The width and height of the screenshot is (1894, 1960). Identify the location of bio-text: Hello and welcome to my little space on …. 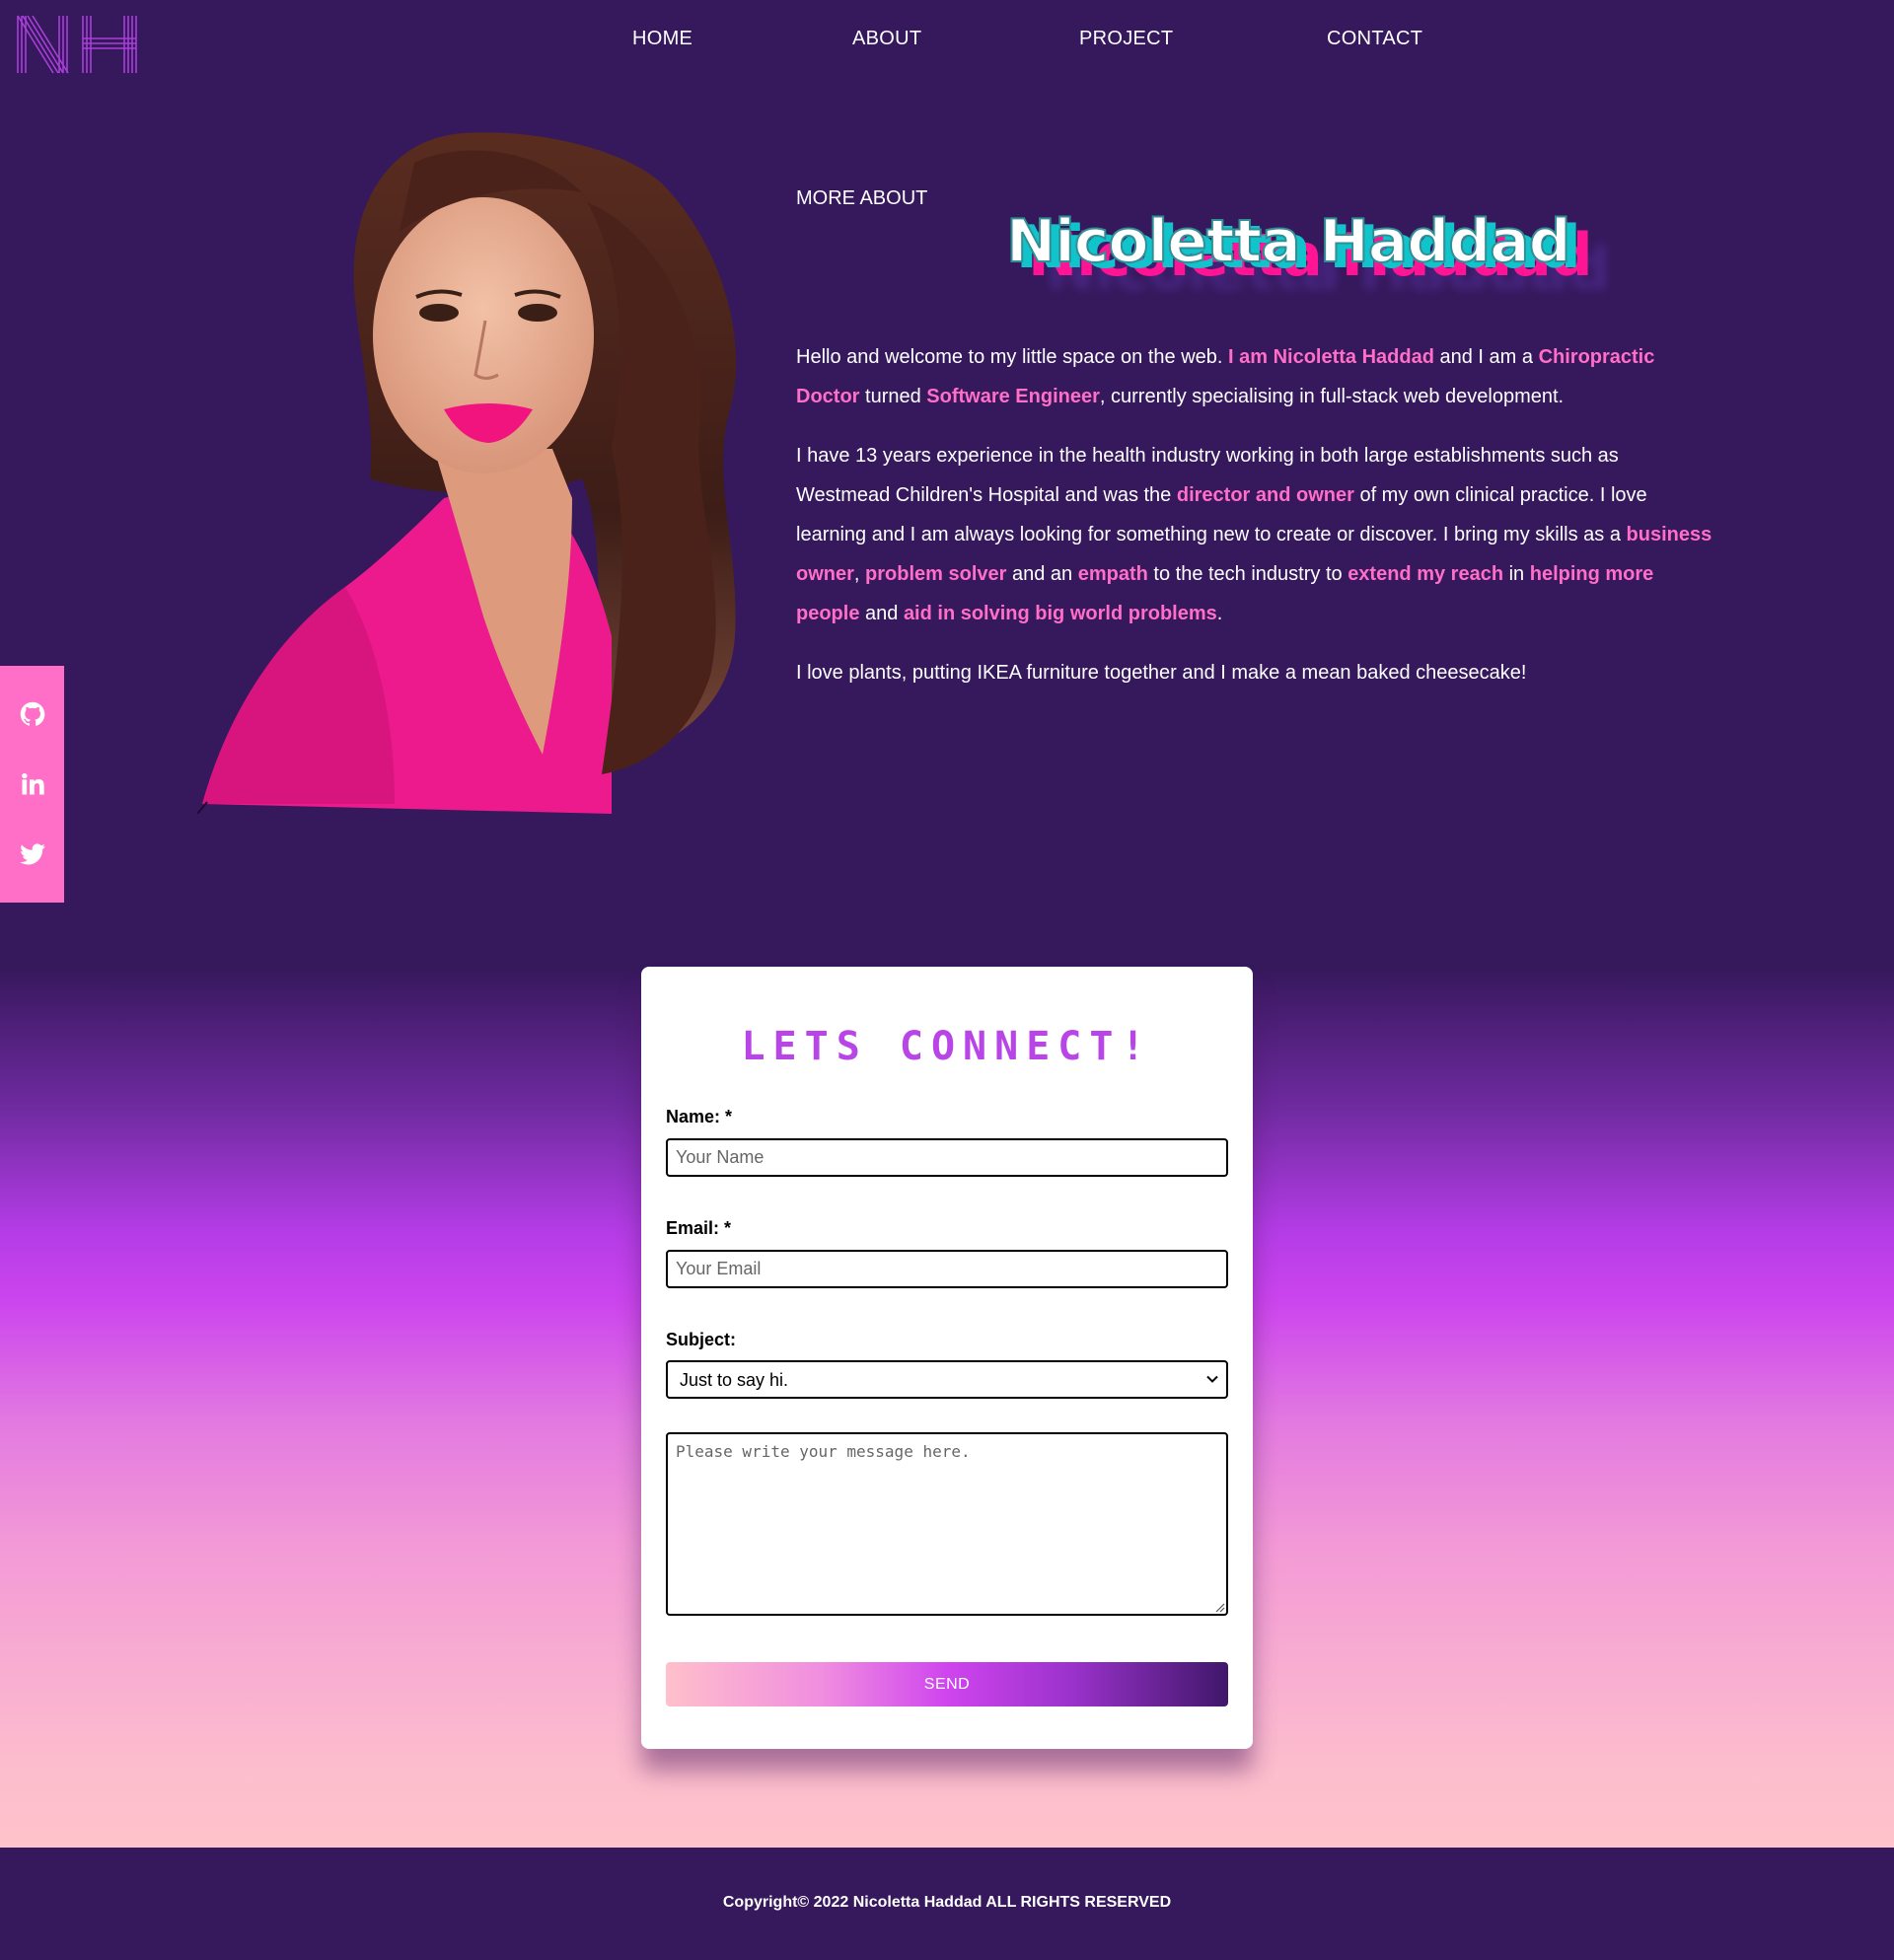
(1254, 524).